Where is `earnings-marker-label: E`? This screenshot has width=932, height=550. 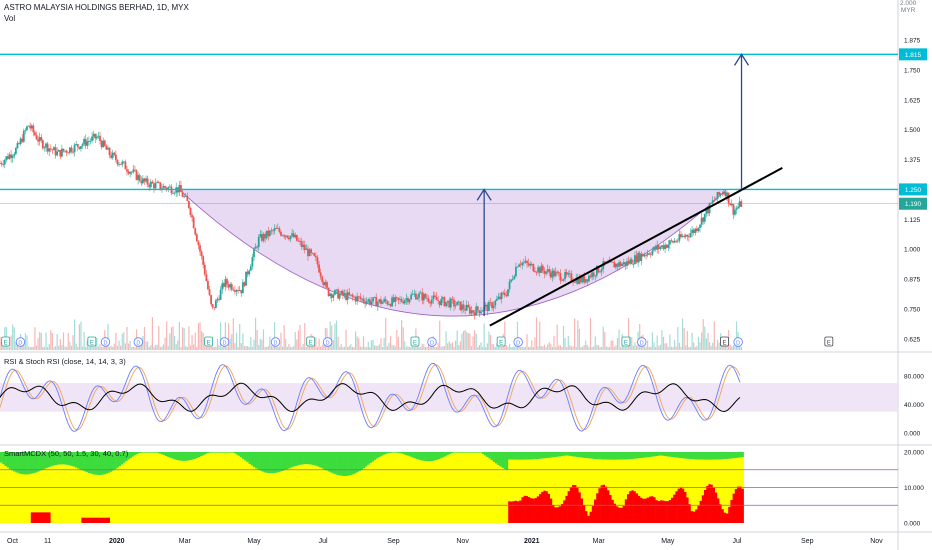
earnings-marker-label: E is located at coordinates (725, 344).